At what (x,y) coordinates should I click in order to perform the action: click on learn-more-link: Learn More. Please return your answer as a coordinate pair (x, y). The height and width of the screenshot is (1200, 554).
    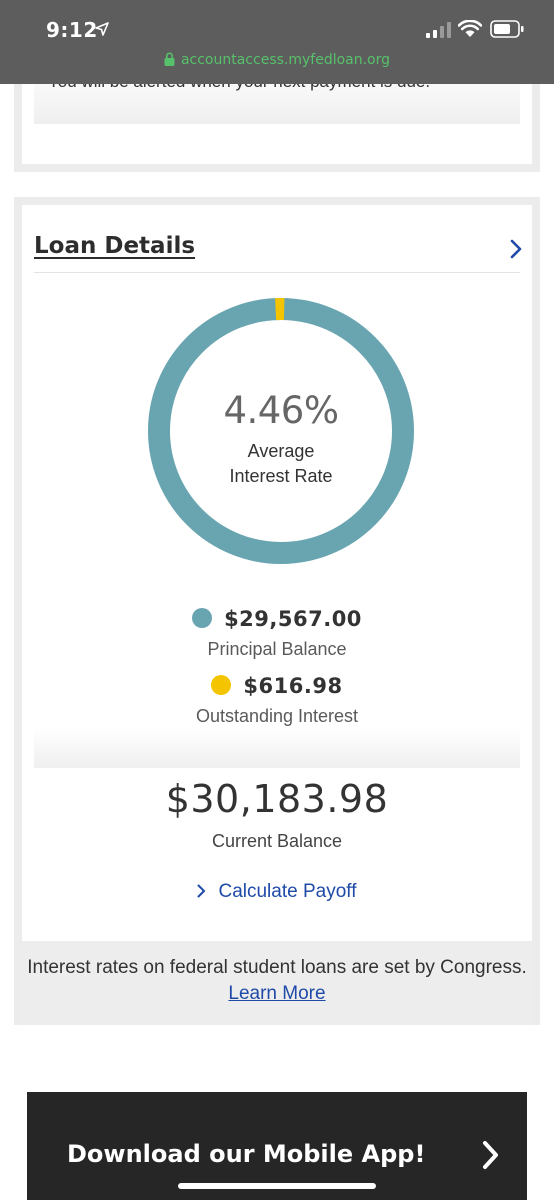
    Looking at the image, I should click on (276, 993).